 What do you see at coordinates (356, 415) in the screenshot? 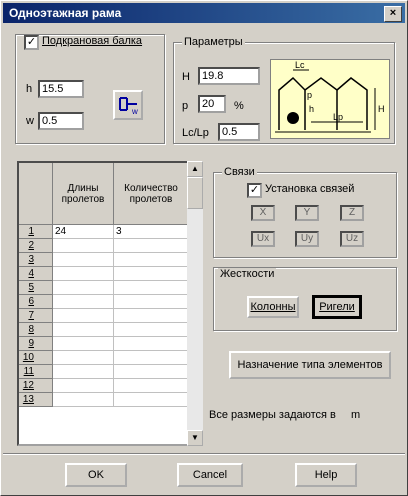
I see `units-value: m` at bounding box center [356, 415].